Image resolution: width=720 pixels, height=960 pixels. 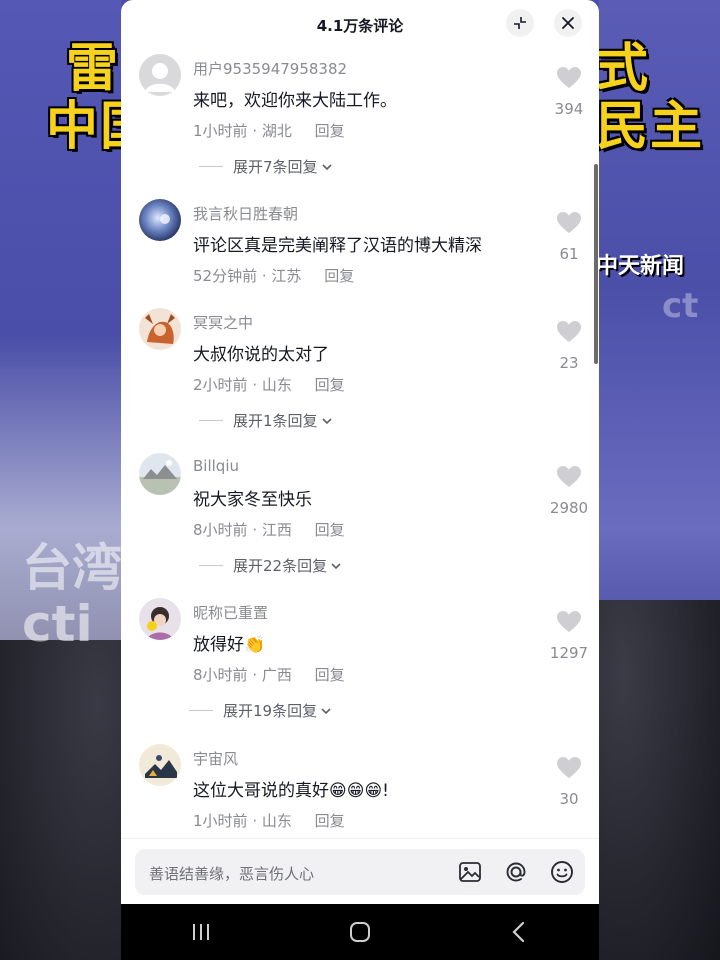 What do you see at coordinates (276, 131) in the screenshot?
I see `comment-location: 湖北` at bounding box center [276, 131].